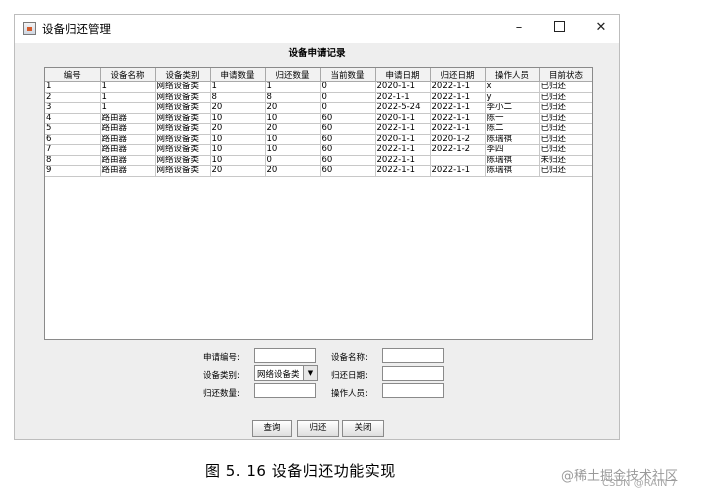 Image resolution: width=707 pixels, height=499 pixels. What do you see at coordinates (565, 160) in the screenshot?
I see `table-cell: 未归还` at bounding box center [565, 160].